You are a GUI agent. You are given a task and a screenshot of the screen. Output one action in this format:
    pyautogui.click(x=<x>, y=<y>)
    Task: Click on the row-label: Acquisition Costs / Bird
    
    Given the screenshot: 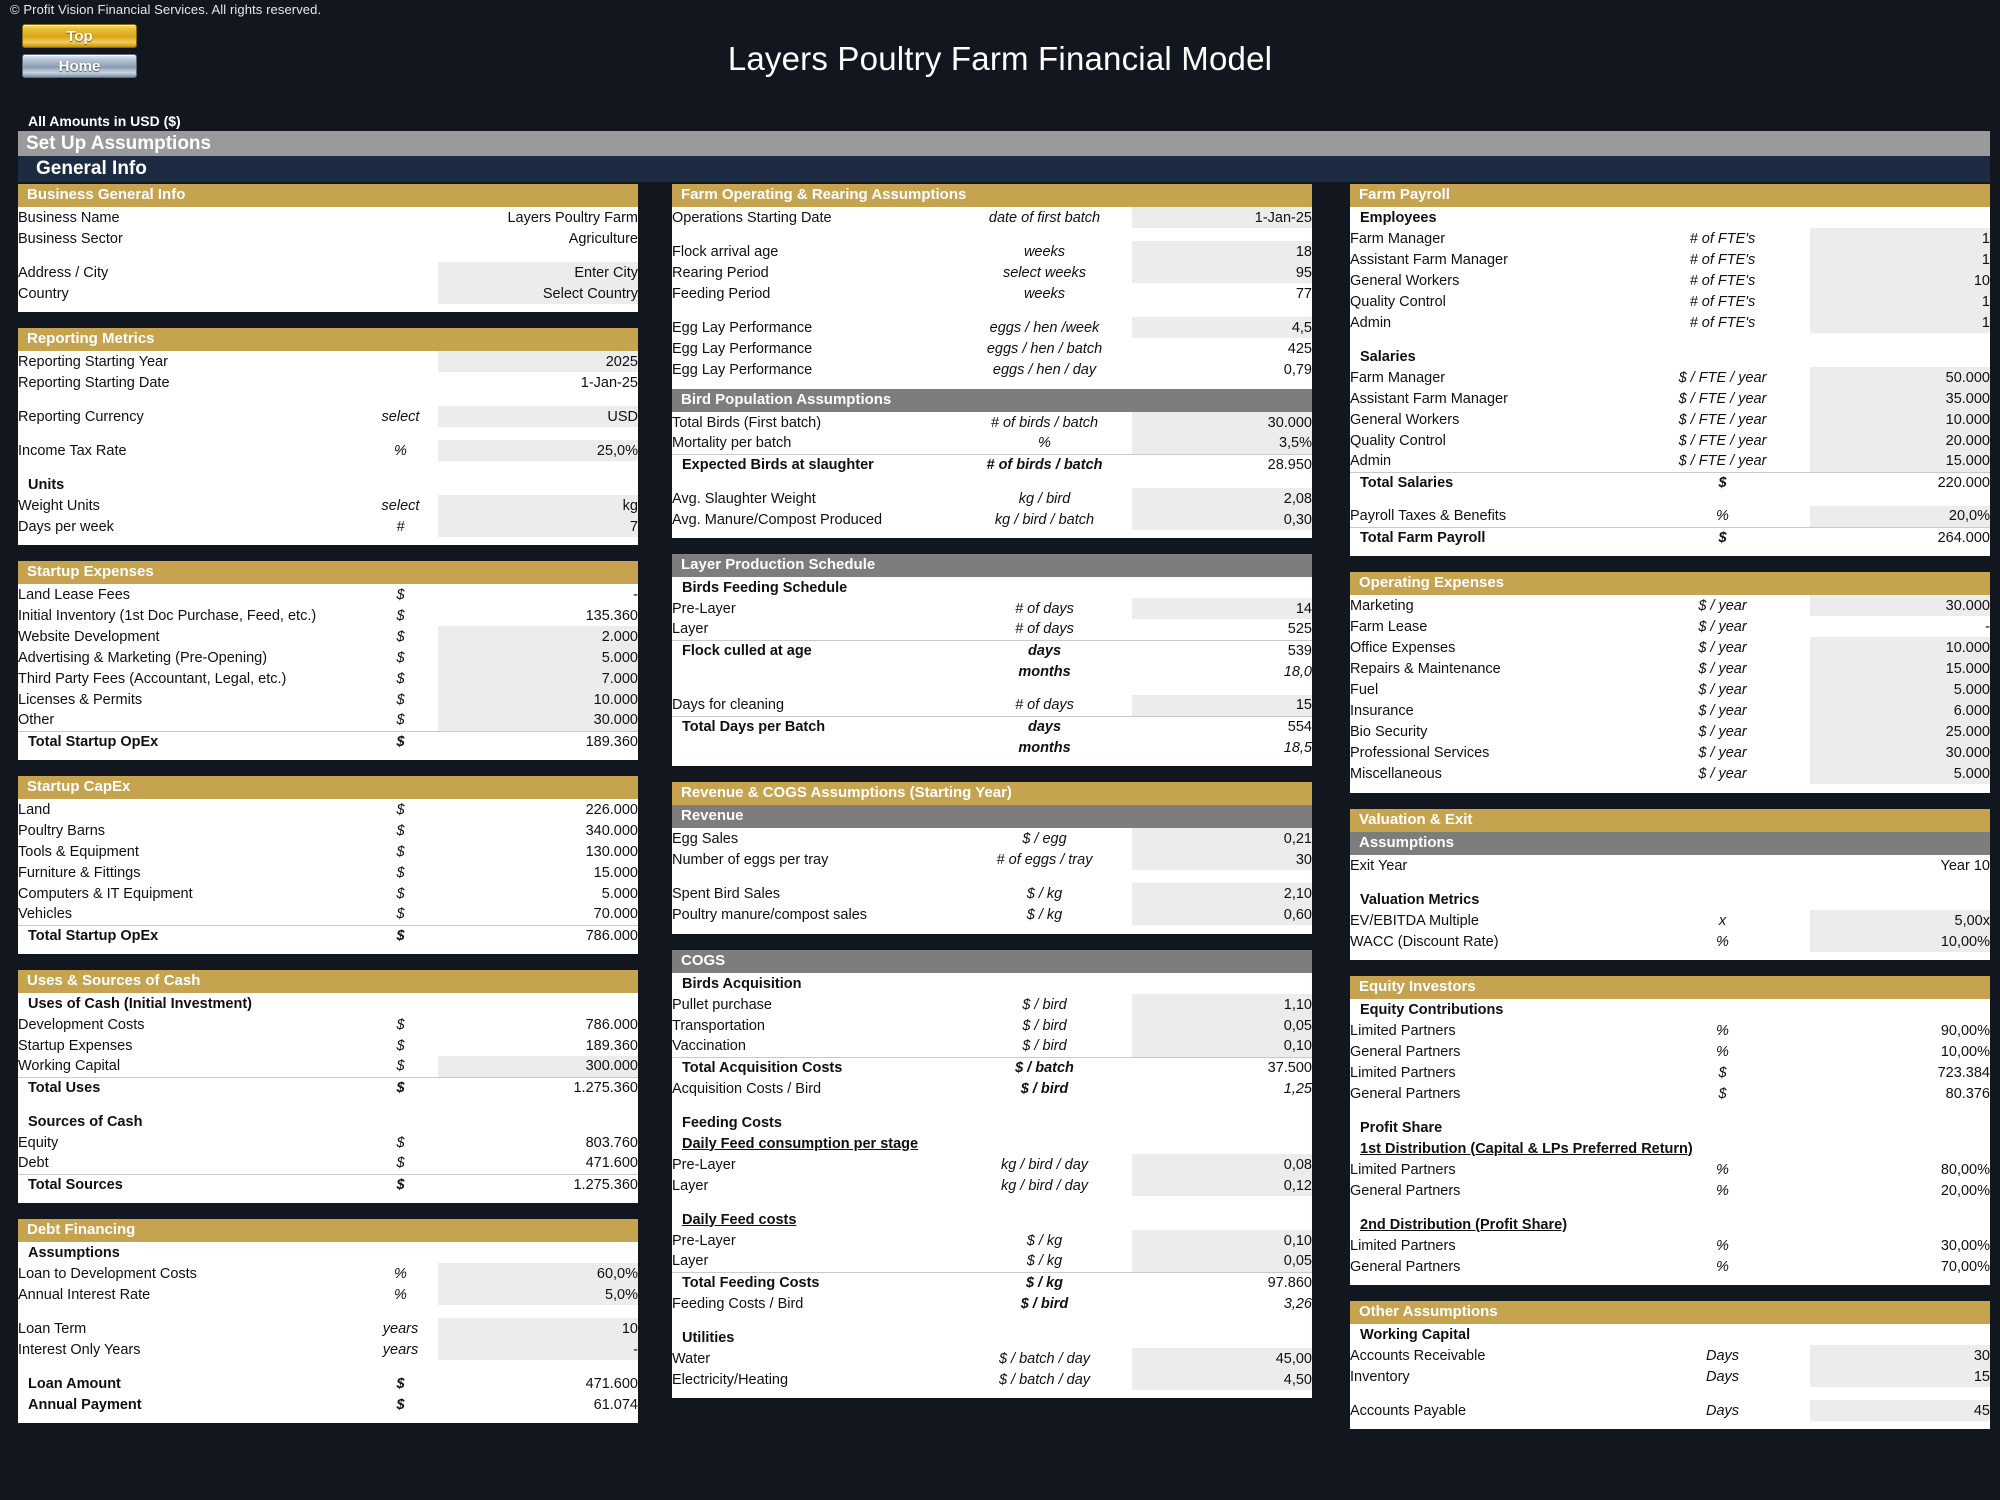 What is the action you would take?
    pyautogui.click(x=747, y=1088)
    